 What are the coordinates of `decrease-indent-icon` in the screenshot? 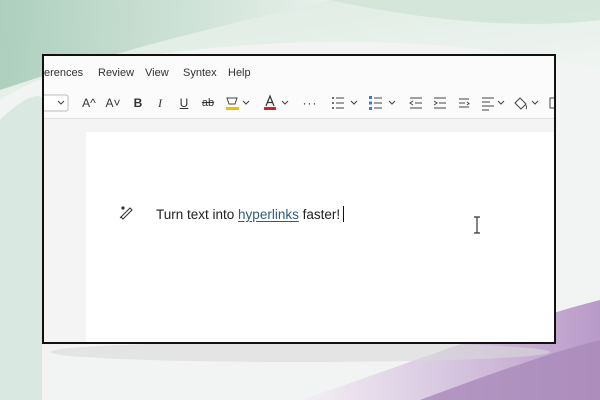 It's located at (415, 103).